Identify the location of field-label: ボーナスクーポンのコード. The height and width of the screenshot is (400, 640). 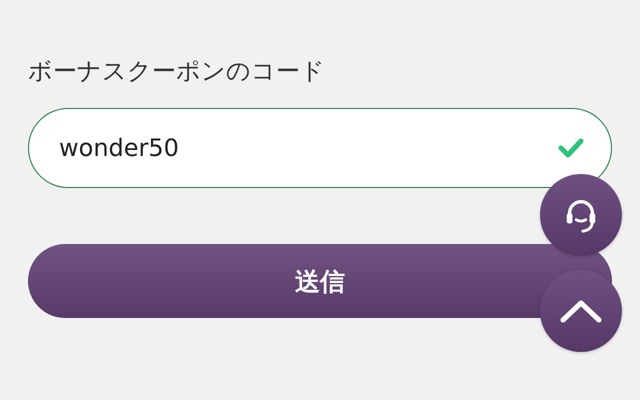
(177, 71).